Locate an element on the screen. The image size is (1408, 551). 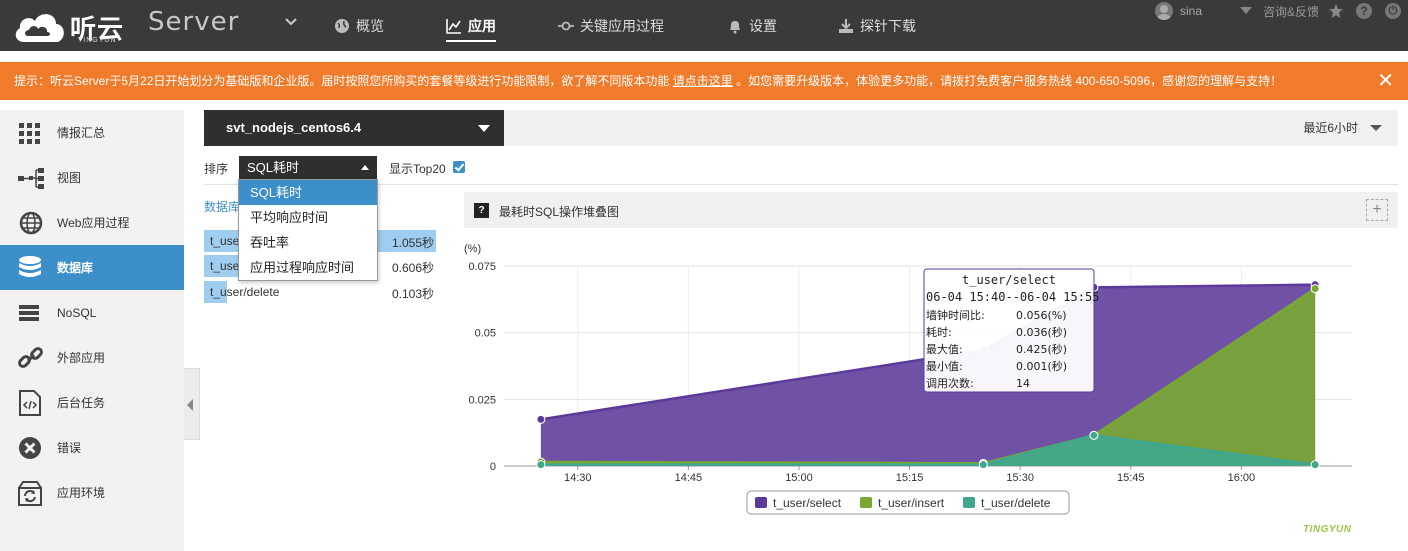
top20-label: 显示Top20 is located at coordinates (417, 169).